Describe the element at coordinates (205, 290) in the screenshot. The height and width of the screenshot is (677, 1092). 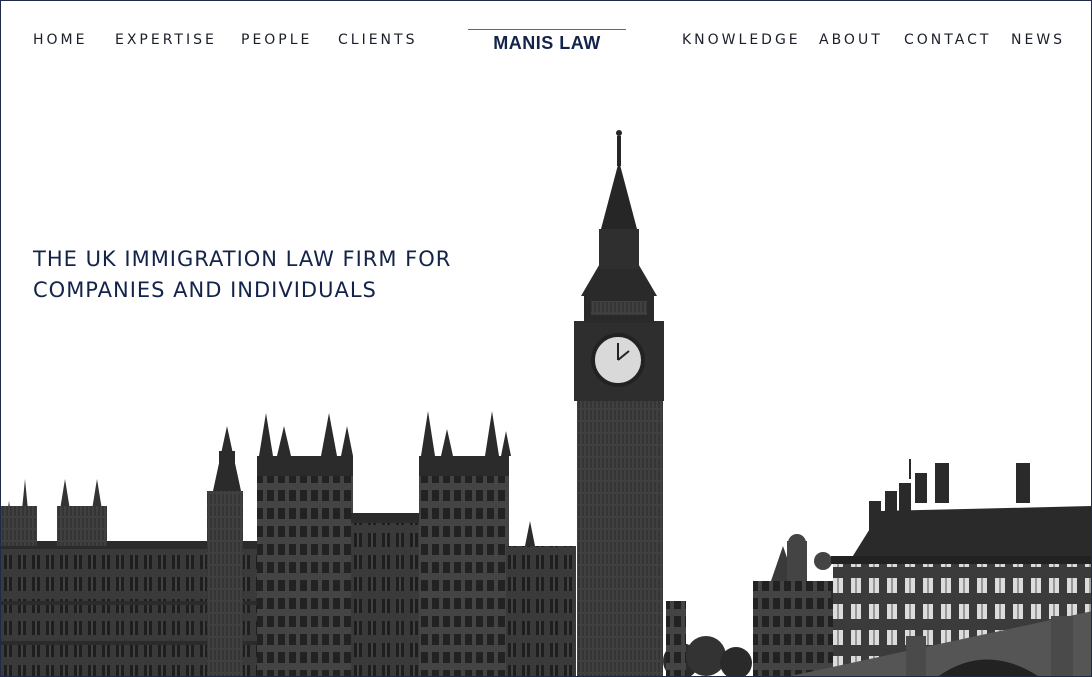
I see `hero-headline-line-2: COMPANIES AND INDIVIDUALS` at that location.